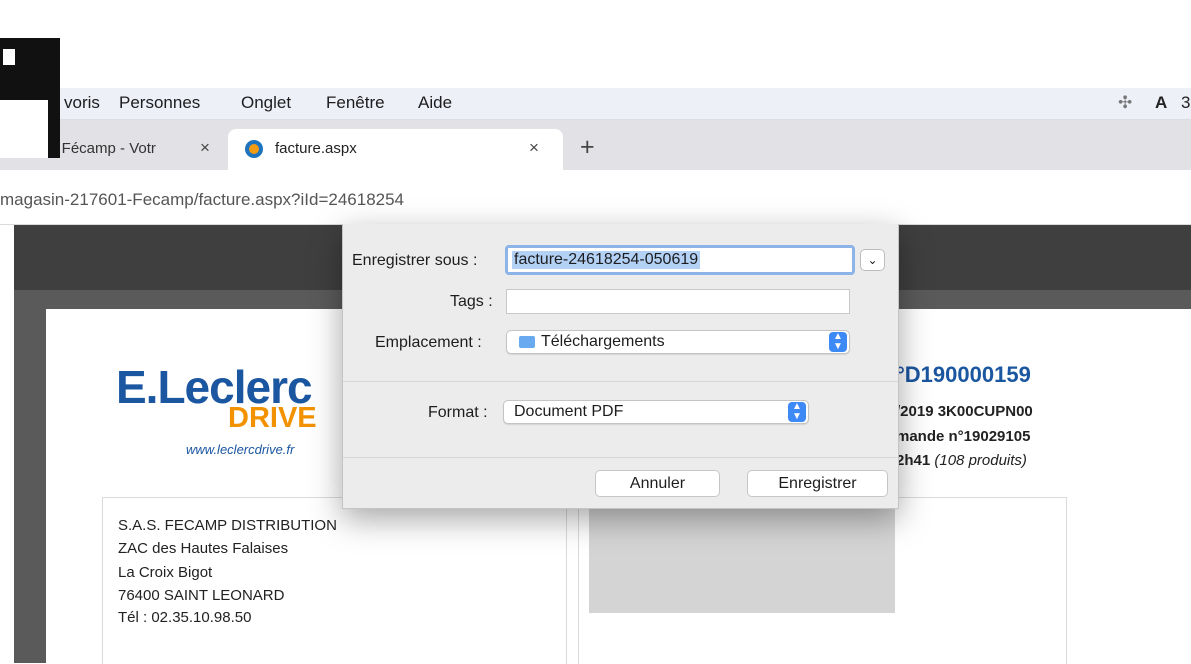  I want to click on dropbox-icon: ✣, so click(1125, 103).